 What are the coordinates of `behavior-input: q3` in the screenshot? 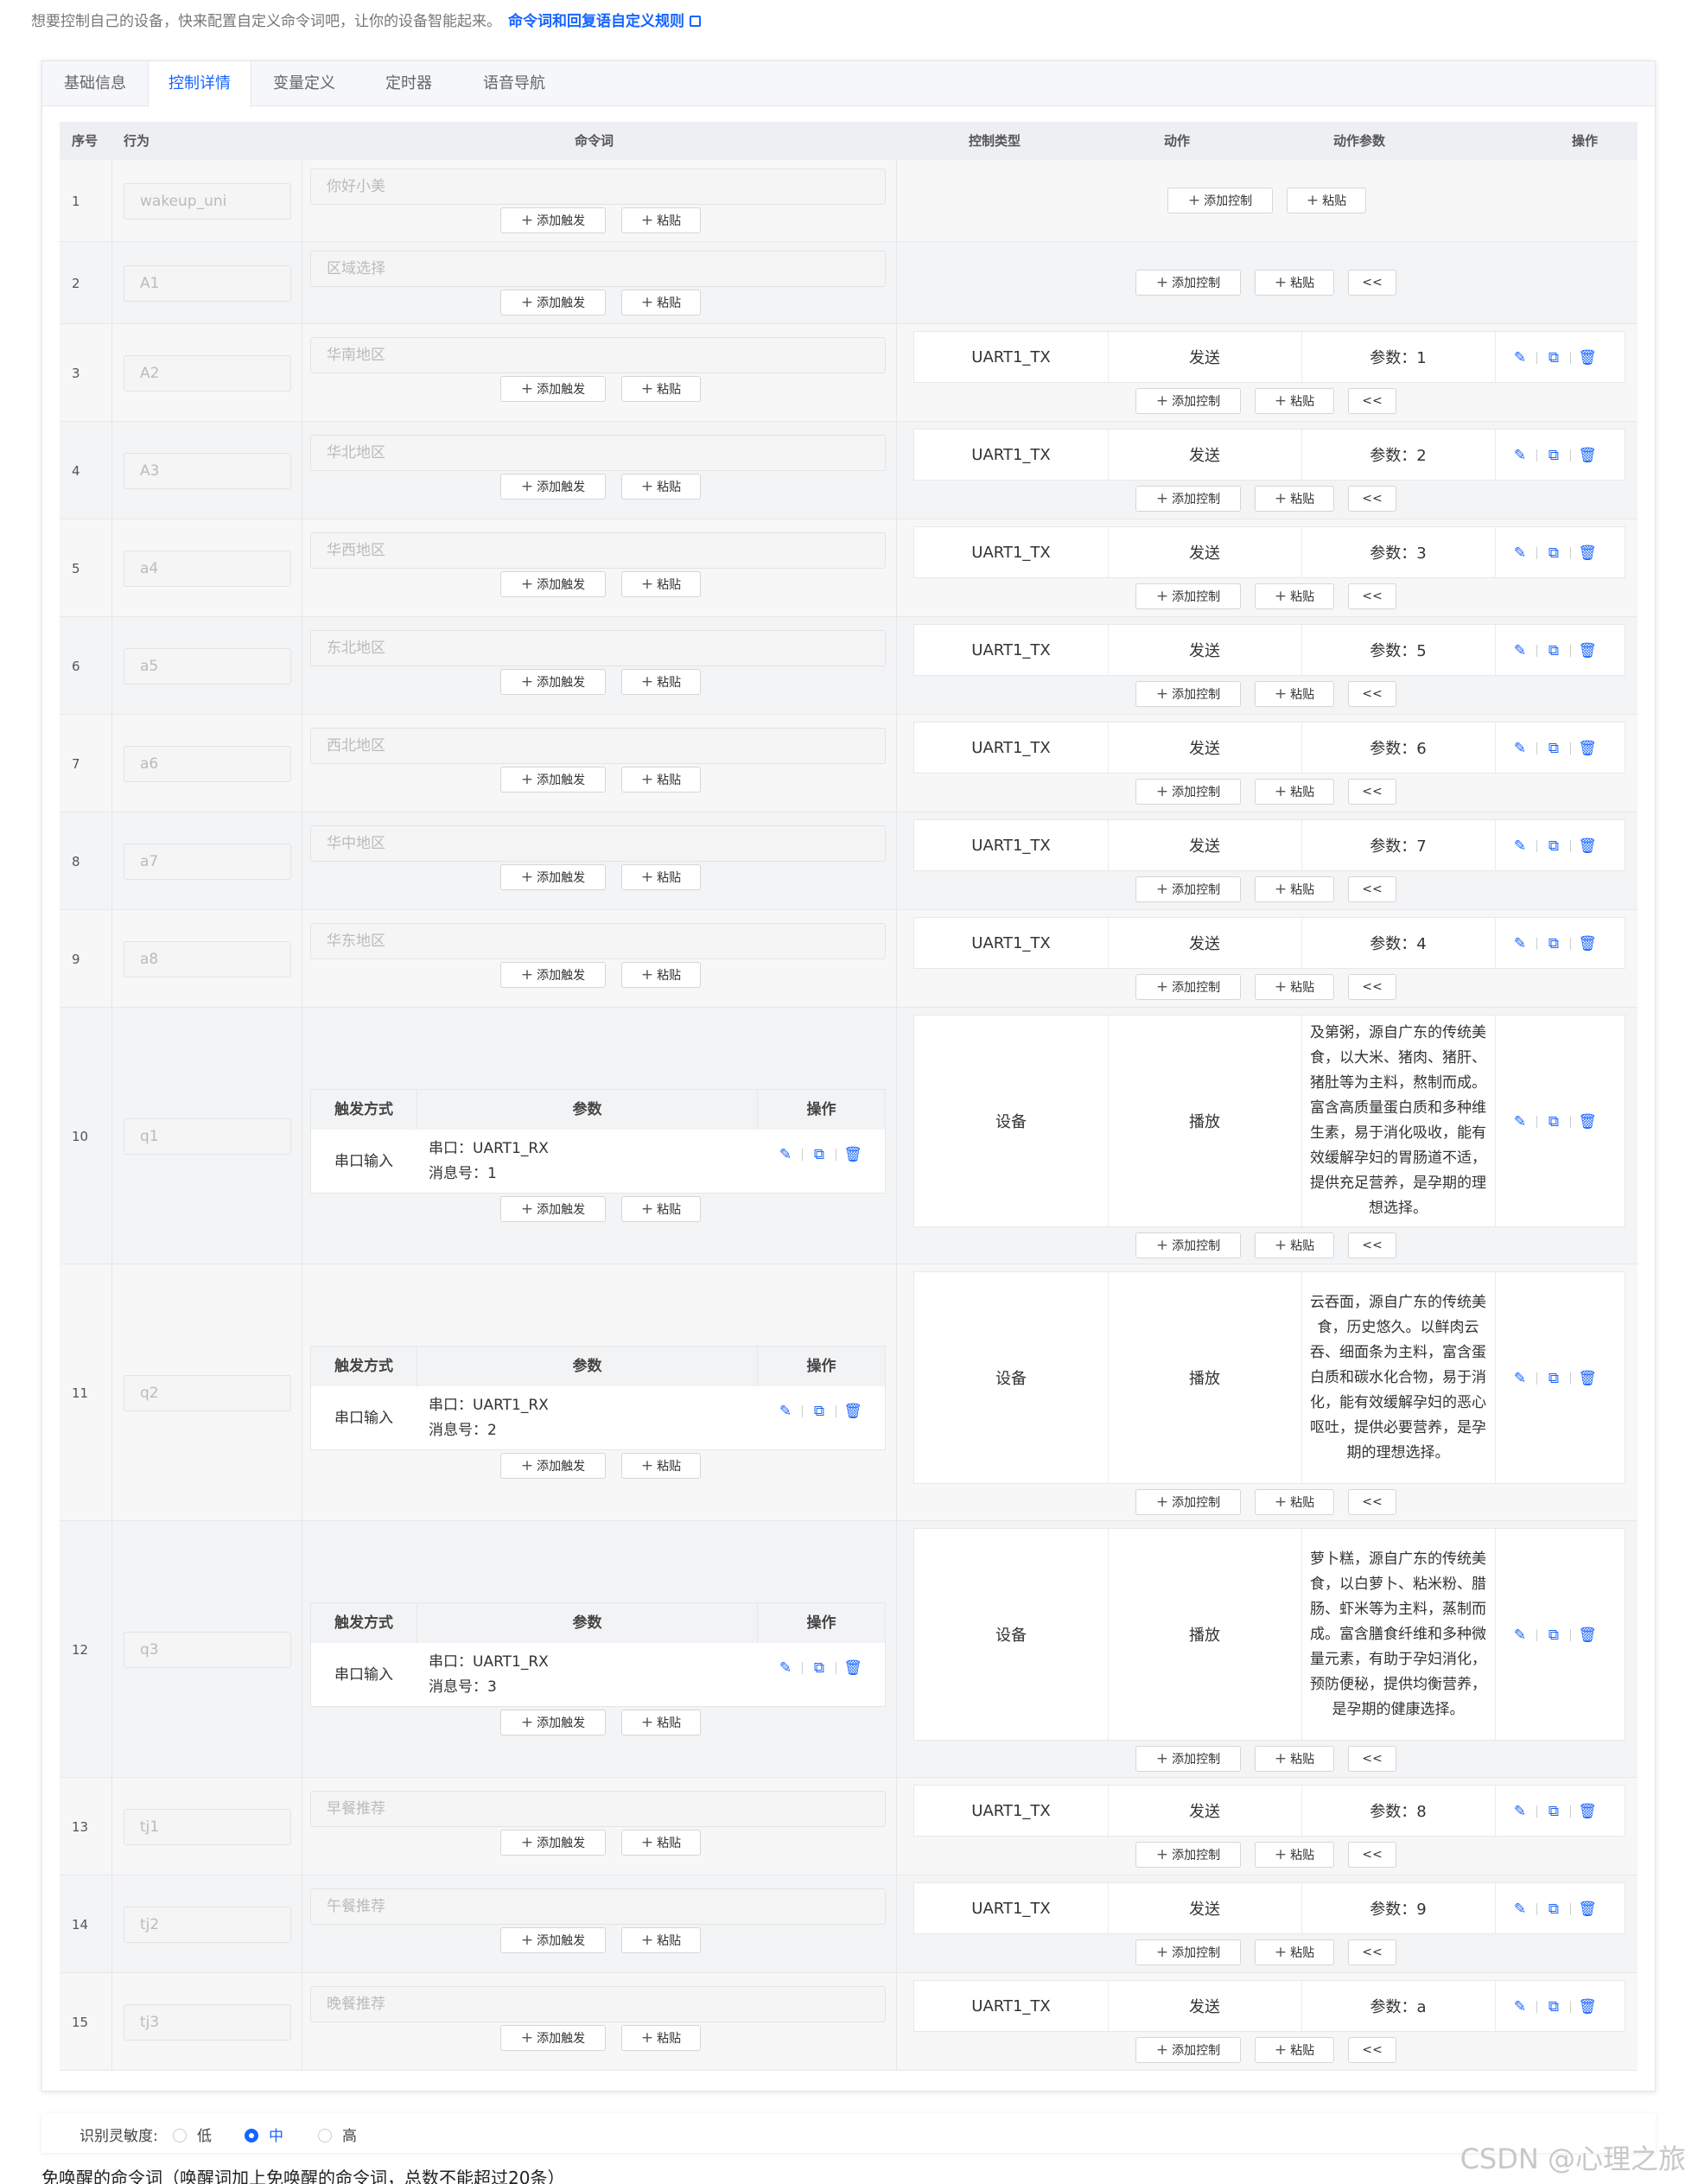 It's located at (207, 1649).